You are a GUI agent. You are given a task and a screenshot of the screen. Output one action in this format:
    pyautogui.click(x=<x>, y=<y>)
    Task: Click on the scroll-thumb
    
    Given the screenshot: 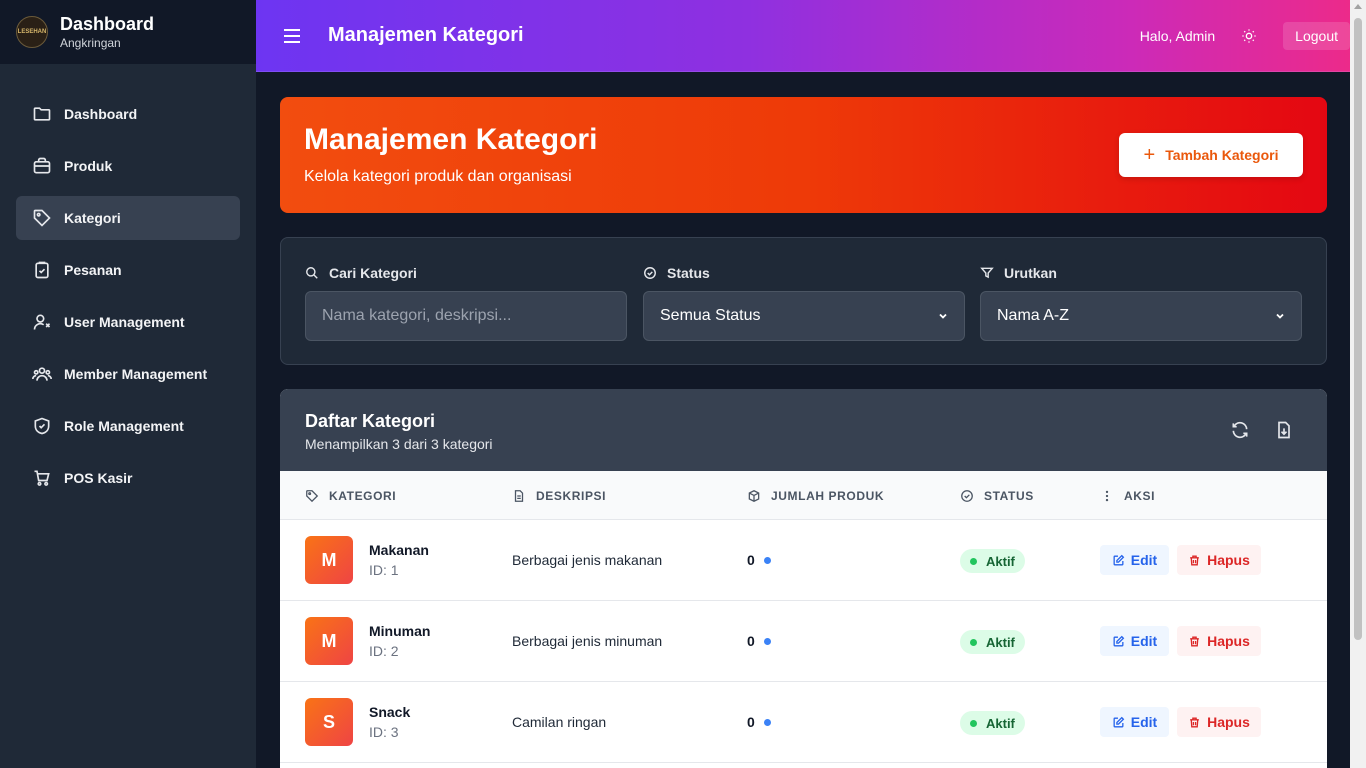 What is the action you would take?
    pyautogui.click(x=1358, y=329)
    